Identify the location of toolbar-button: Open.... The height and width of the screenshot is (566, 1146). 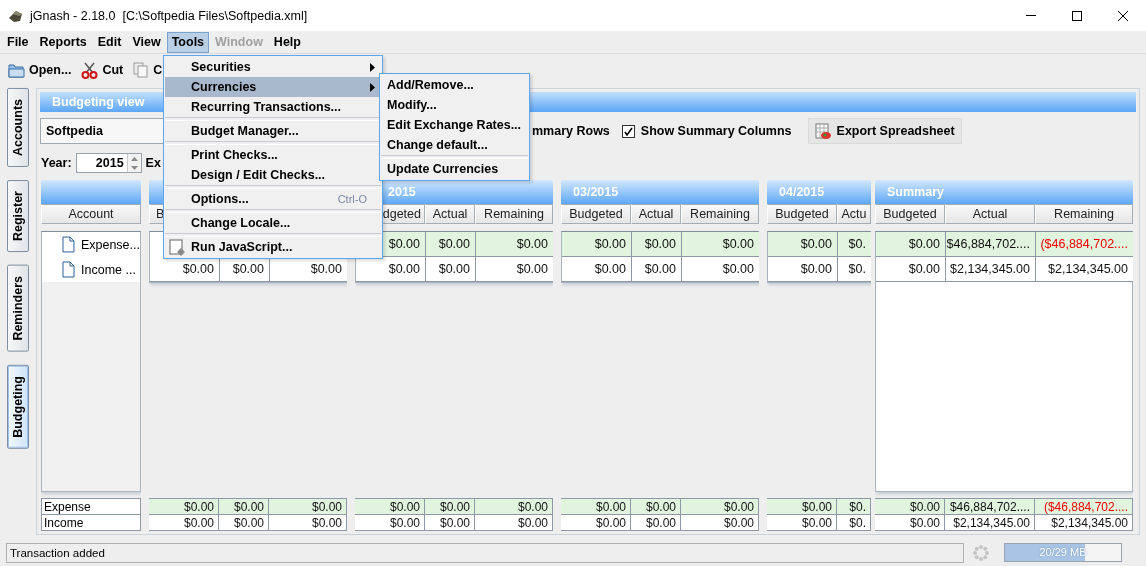
(40, 70).